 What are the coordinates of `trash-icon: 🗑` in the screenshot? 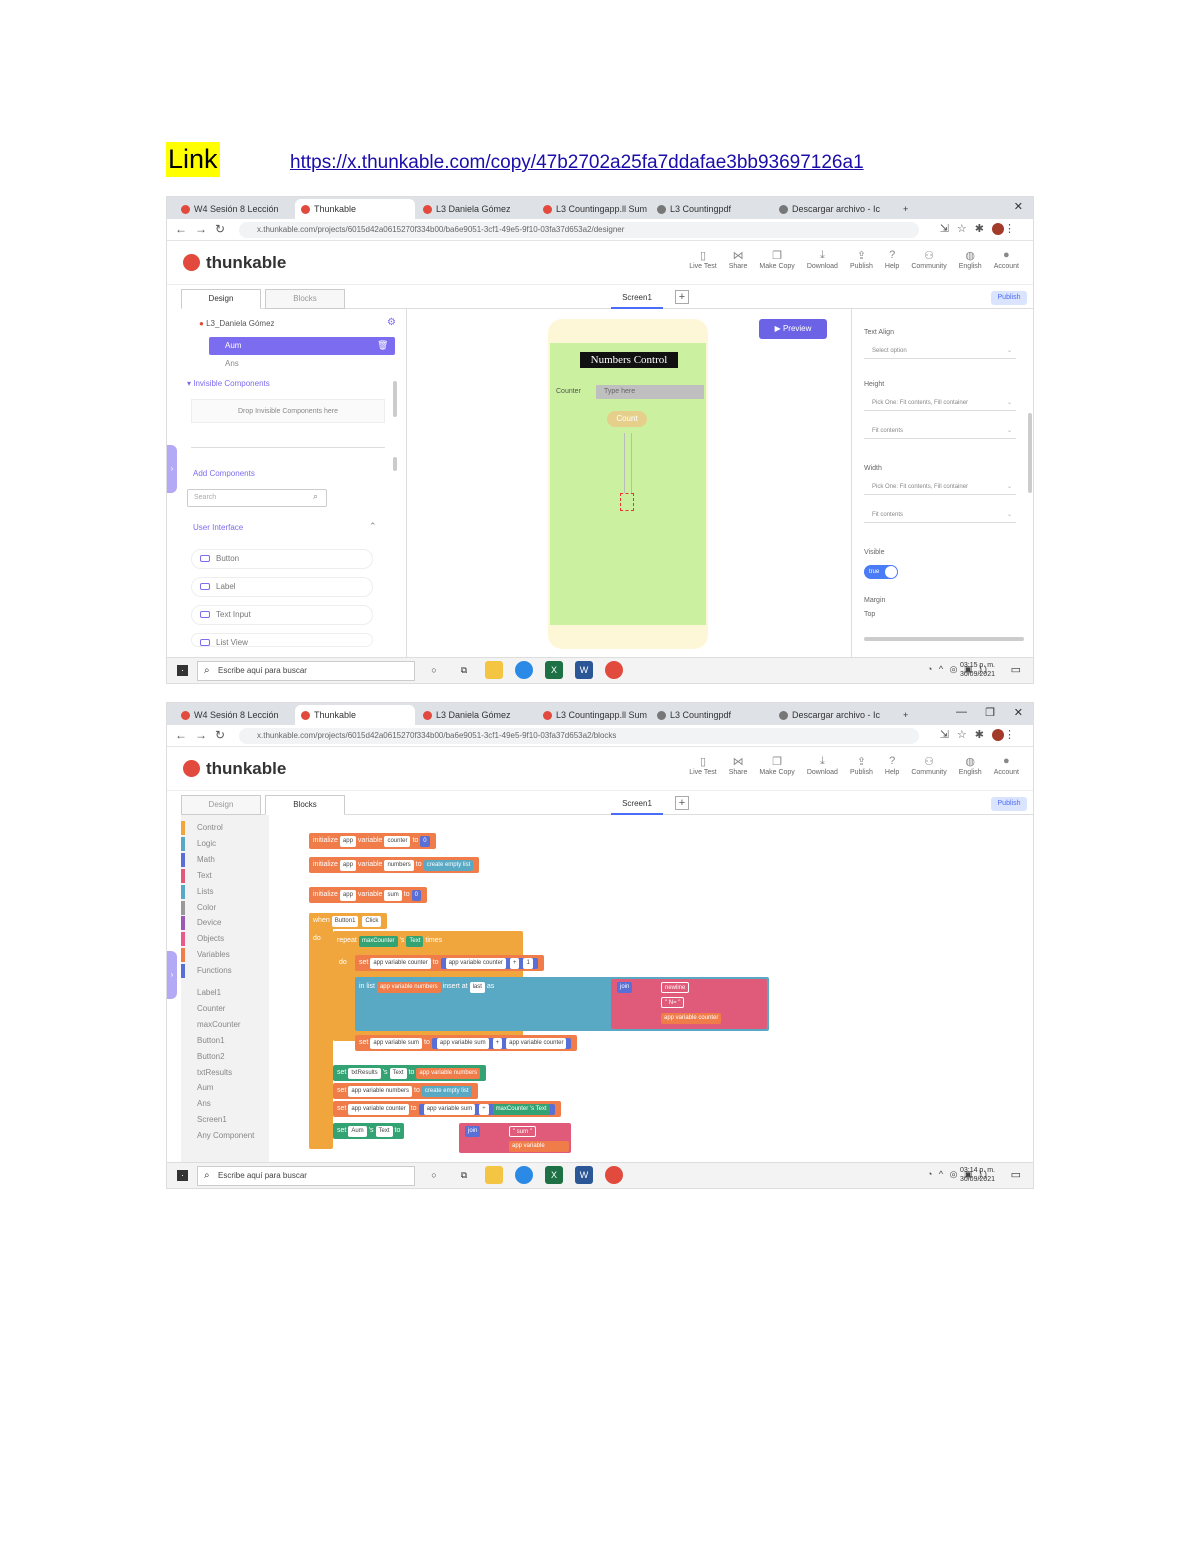 It's located at (382, 345).